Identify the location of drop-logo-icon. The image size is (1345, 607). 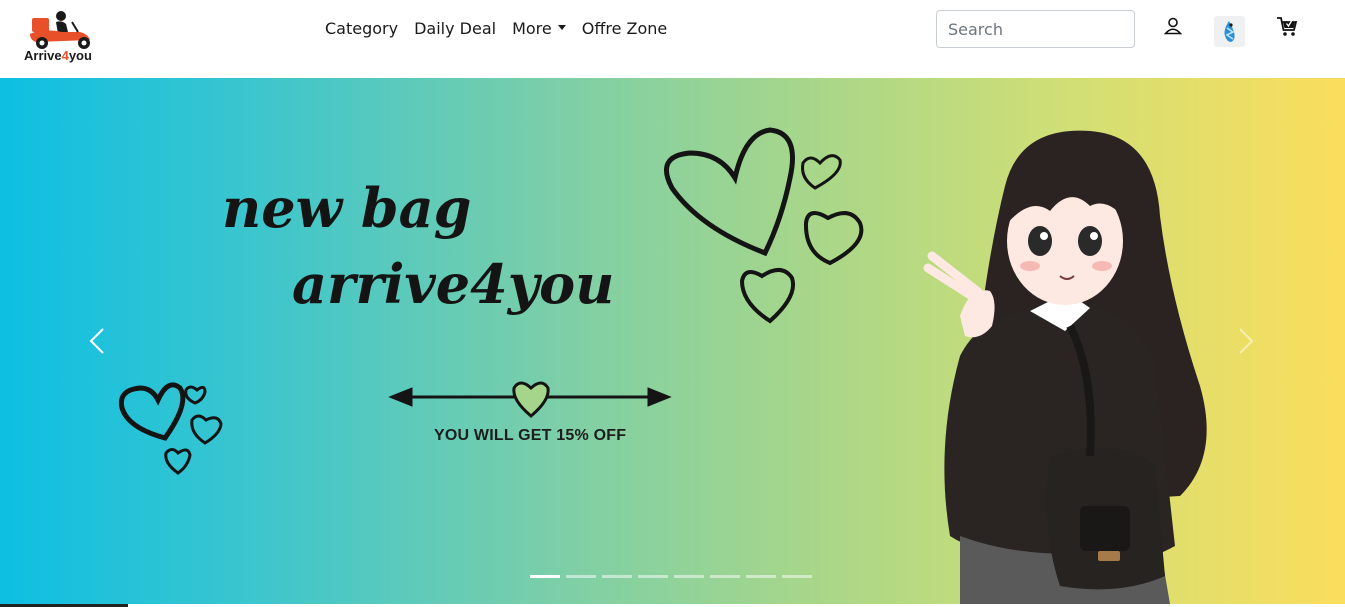
(1229, 31).